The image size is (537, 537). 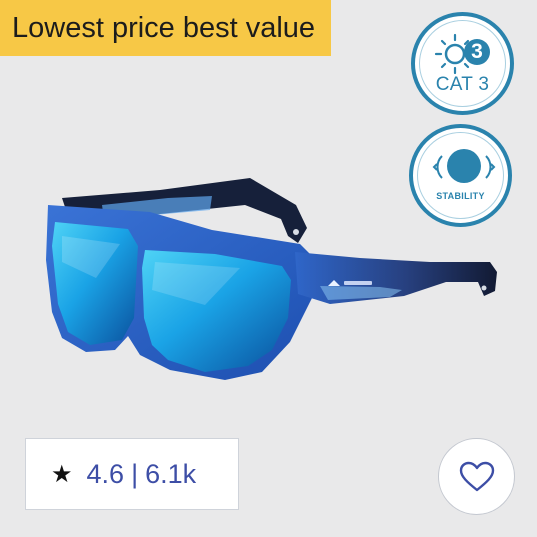 What do you see at coordinates (166, 28) in the screenshot?
I see `promo-banner: Lowest price best value` at bounding box center [166, 28].